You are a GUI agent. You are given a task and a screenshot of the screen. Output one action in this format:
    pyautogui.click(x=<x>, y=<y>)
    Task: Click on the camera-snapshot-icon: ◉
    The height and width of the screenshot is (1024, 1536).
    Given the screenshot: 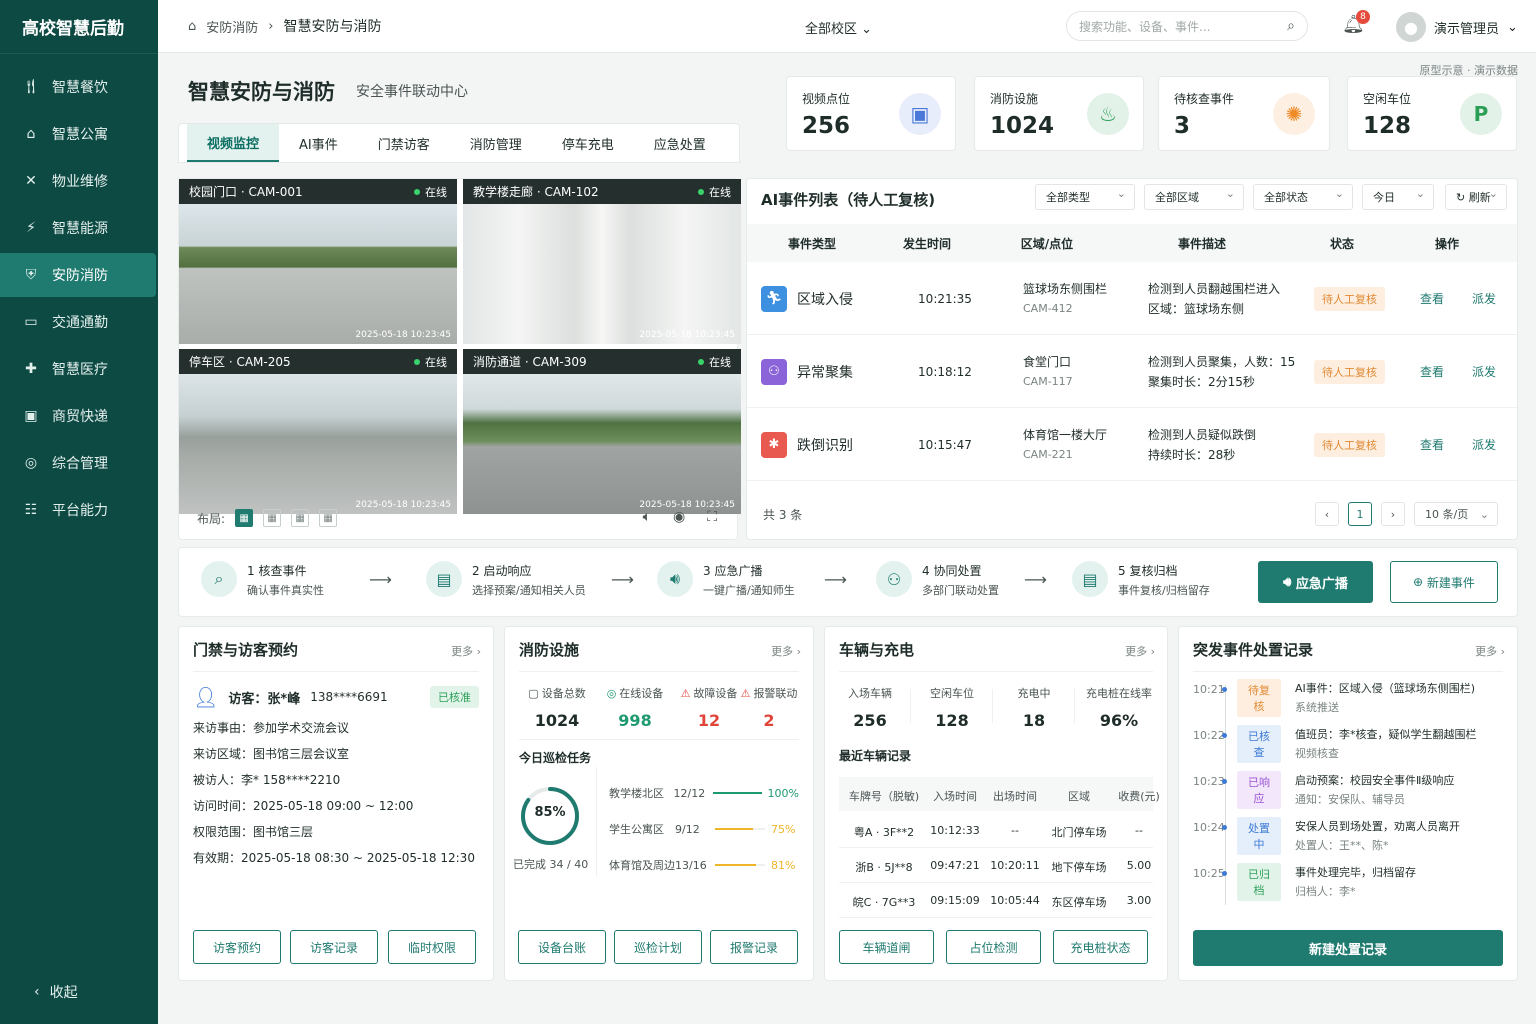 What is the action you would take?
    pyautogui.click(x=679, y=517)
    